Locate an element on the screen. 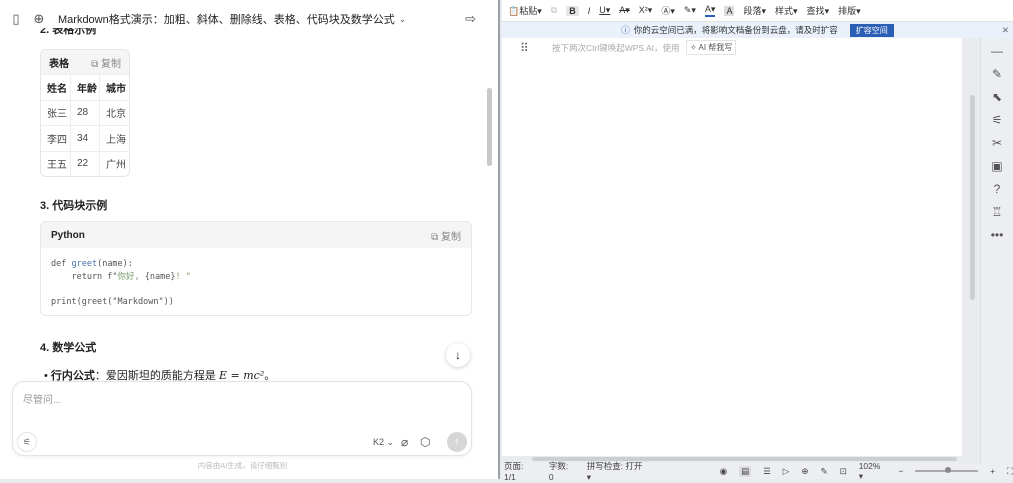 Image resolution: width=1013 pixels, height=483 pixels. banner-text: 你的云空间已满，将影响文档备份到云盘，请及时扩容 is located at coordinates (735, 30).